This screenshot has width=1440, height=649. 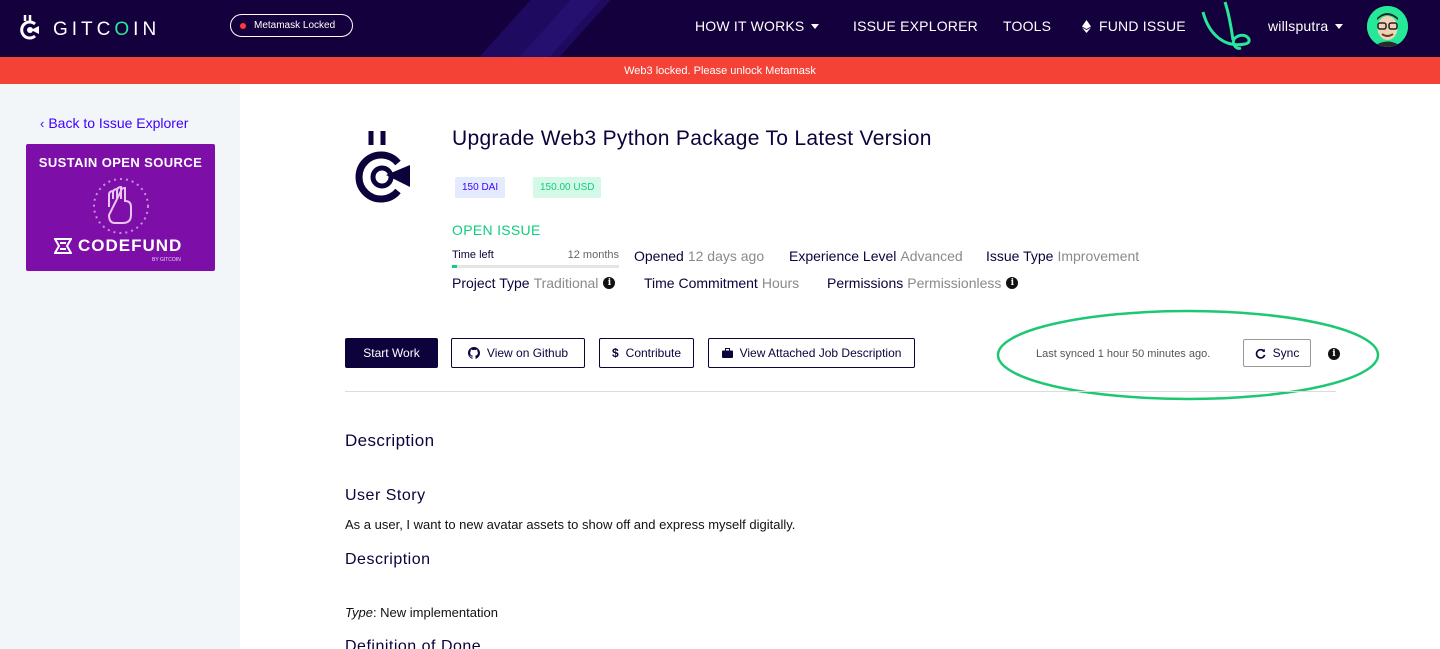 I want to click on meta-experience-value: Advanced, so click(x=931, y=256).